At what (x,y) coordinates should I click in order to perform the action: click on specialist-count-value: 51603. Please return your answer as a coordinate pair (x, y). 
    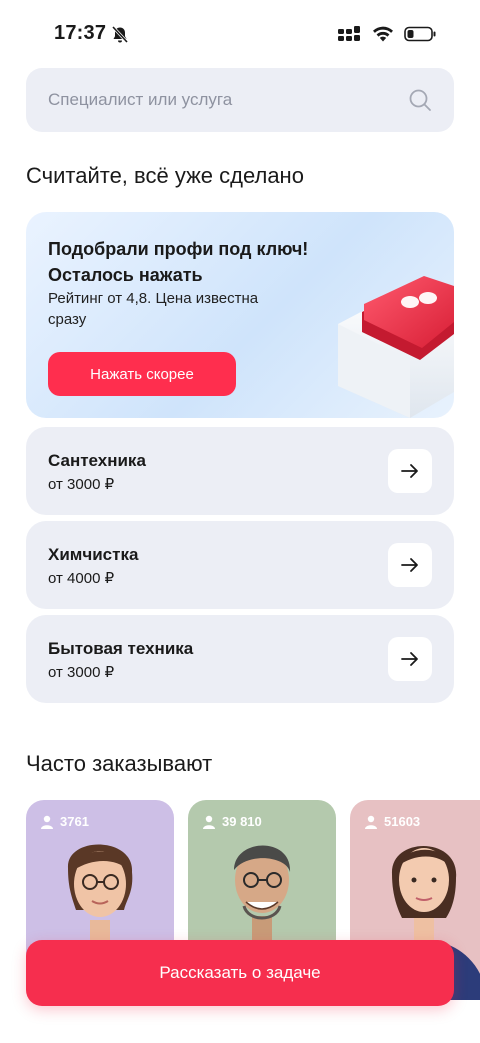
    Looking at the image, I should click on (402, 821).